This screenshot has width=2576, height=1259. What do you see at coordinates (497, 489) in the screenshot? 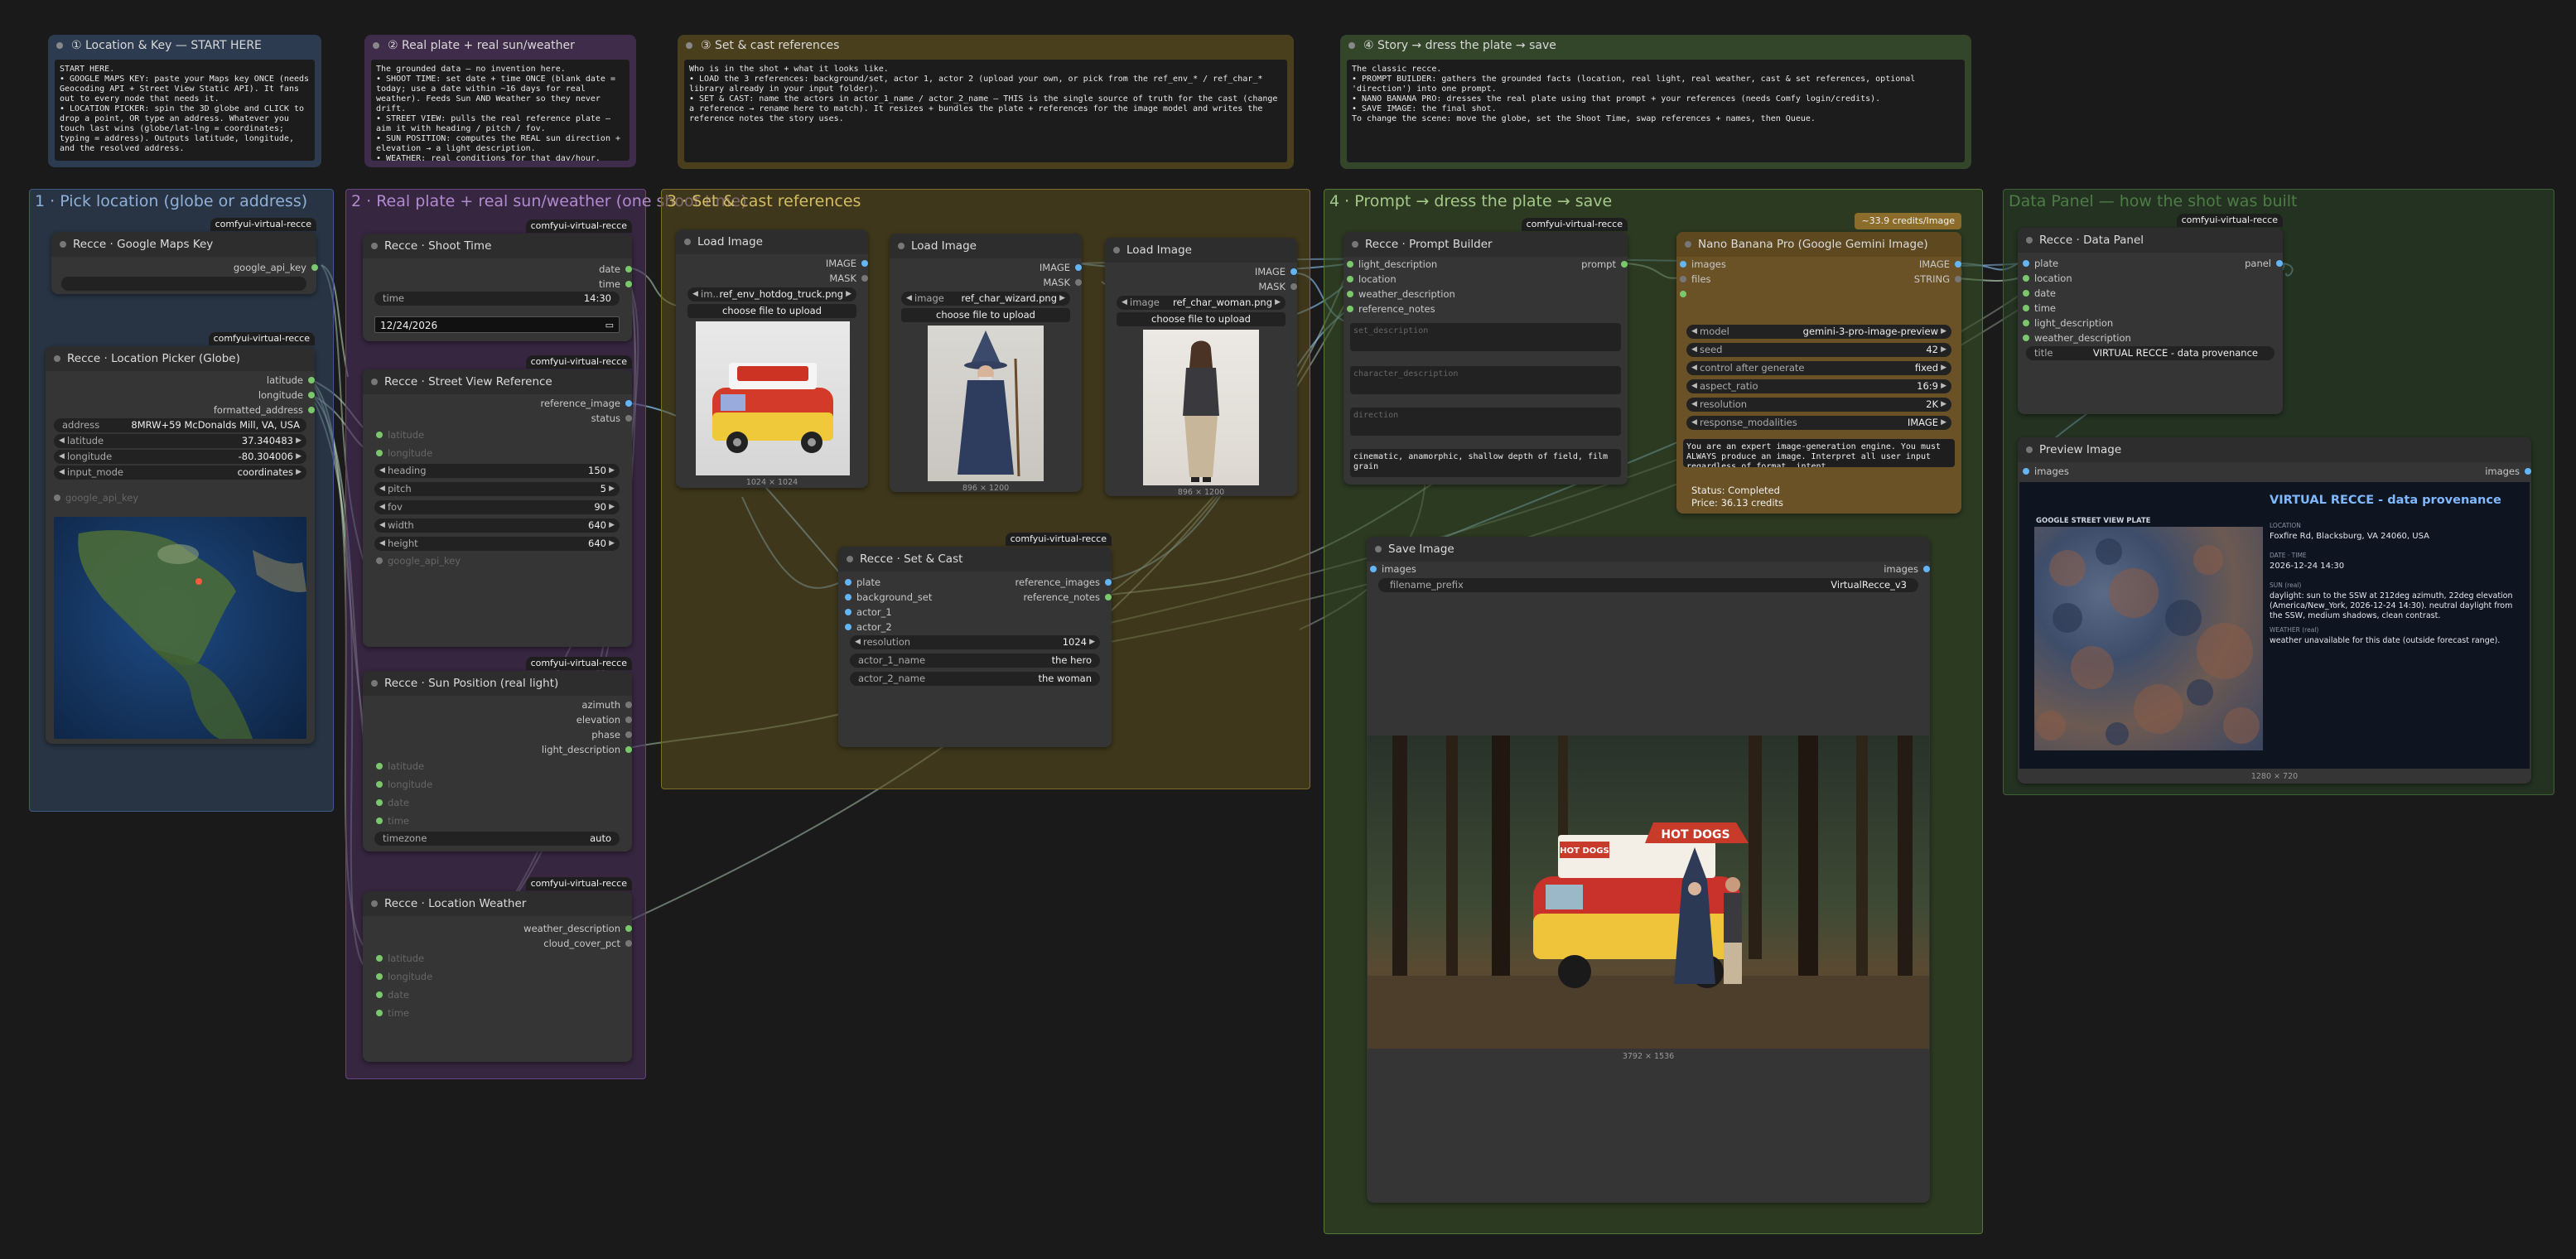
I see `pitch-stepper: ◀ pitch 5 ▶` at bounding box center [497, 489].